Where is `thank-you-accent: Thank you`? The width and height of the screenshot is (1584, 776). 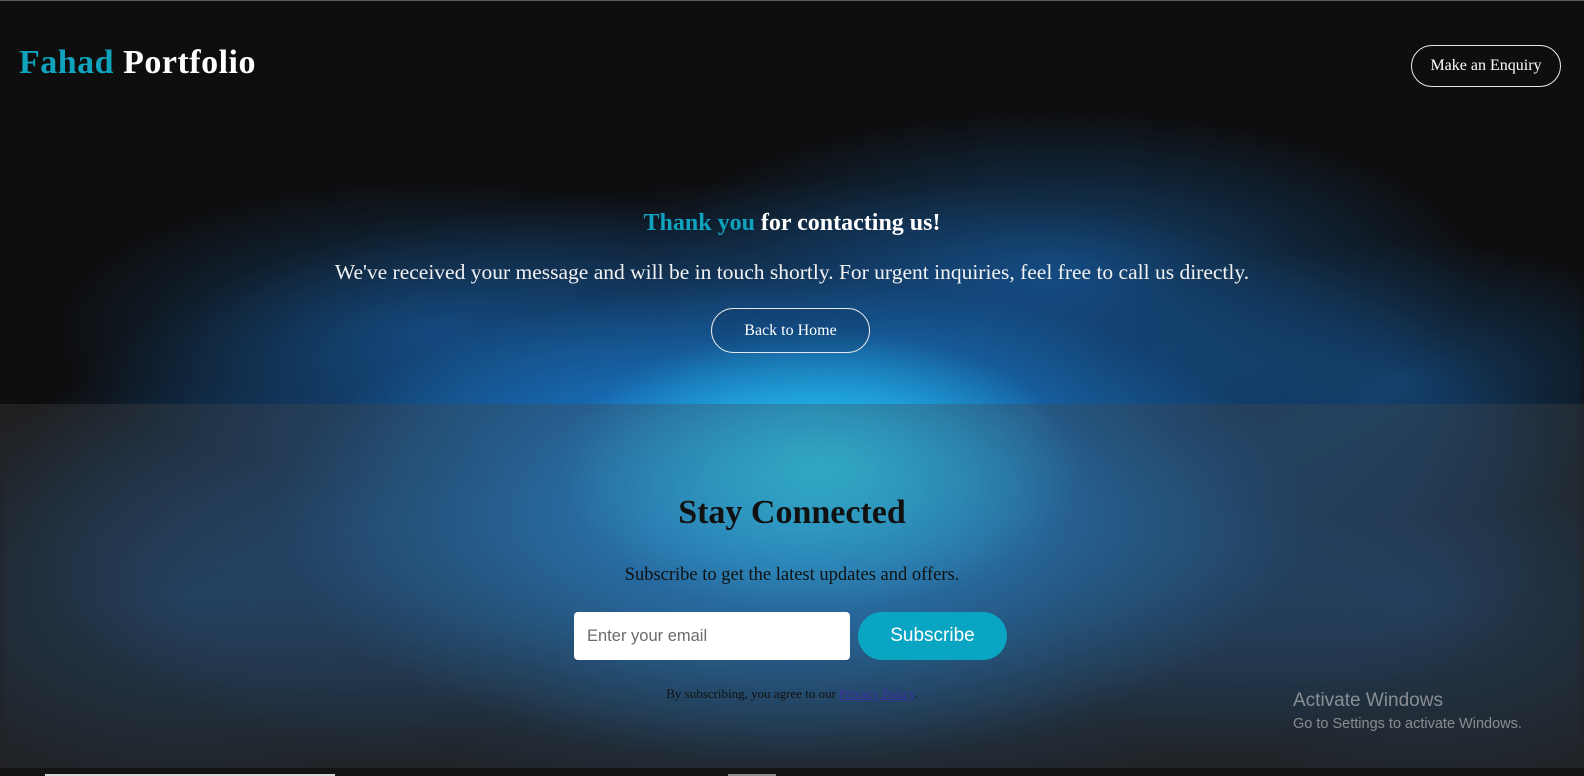 thank-you-accent: Thank you is located at coordinates (699, 223).